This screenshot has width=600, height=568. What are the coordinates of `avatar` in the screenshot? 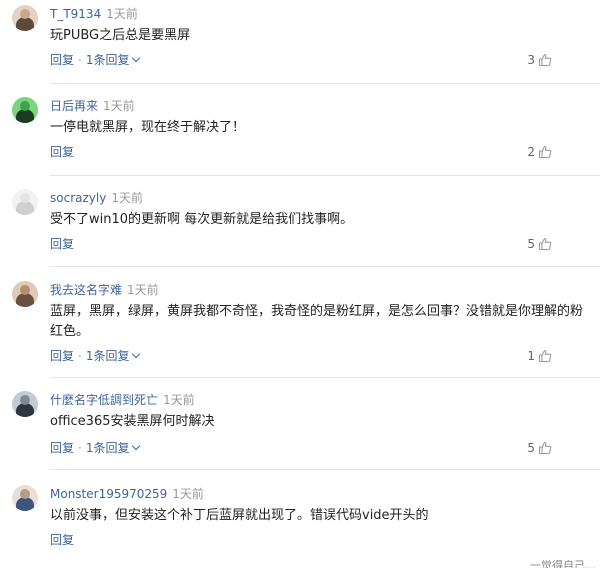 It's located at (25, 498).